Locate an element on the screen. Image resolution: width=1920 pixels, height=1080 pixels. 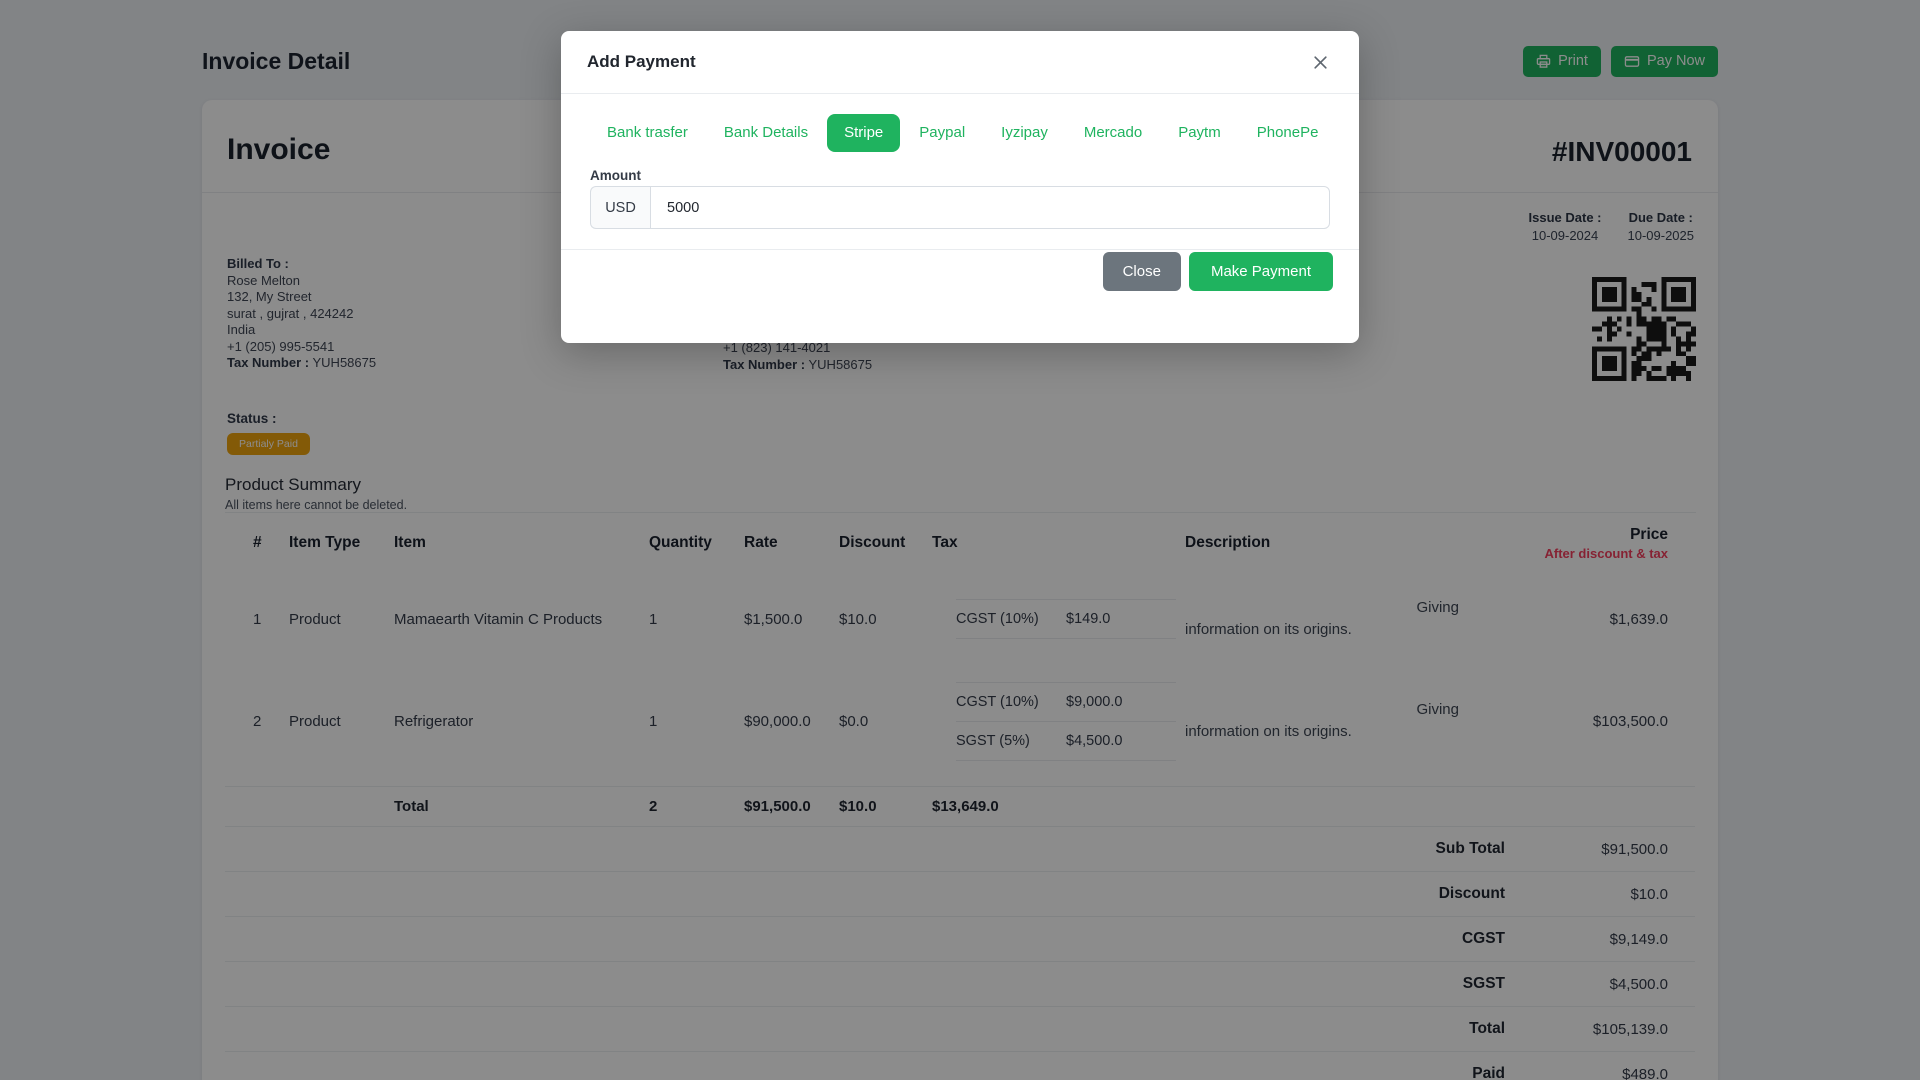
payment-tab-iyzipay: Iyzipay is located at coordinates (1024, 133).